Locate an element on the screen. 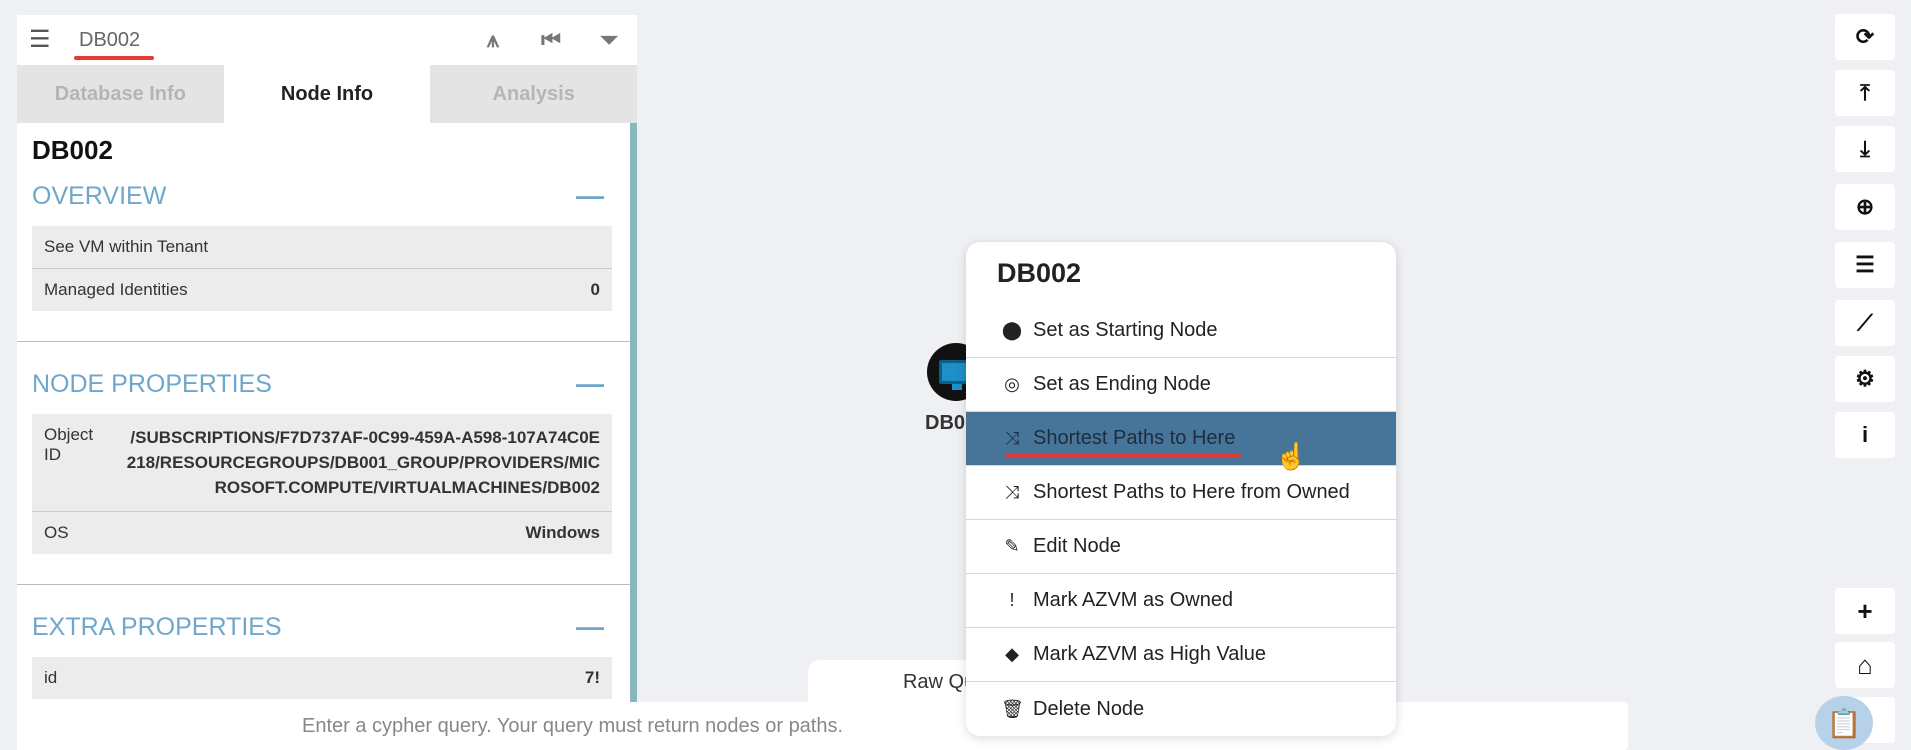  search-input: DB002 is located at coordinates (114, 44).